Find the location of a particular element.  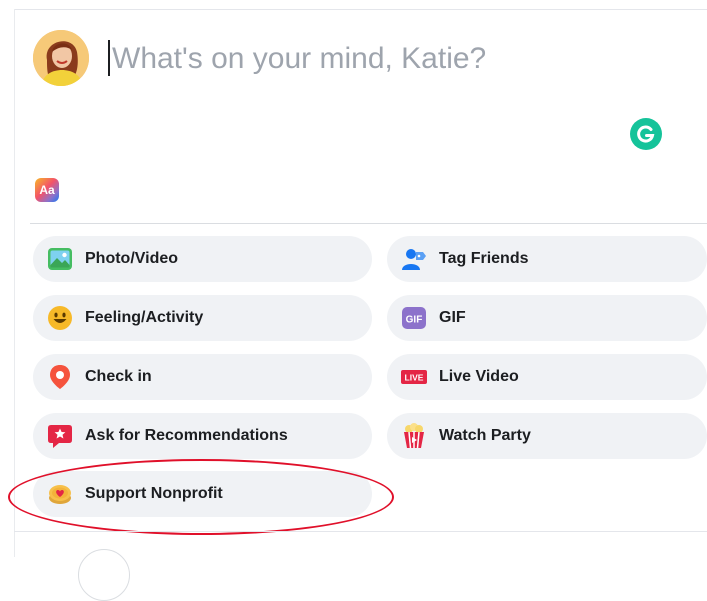

ask-for-recommendations-button: Ask for Recommendations is located at coordinates (202, 436).